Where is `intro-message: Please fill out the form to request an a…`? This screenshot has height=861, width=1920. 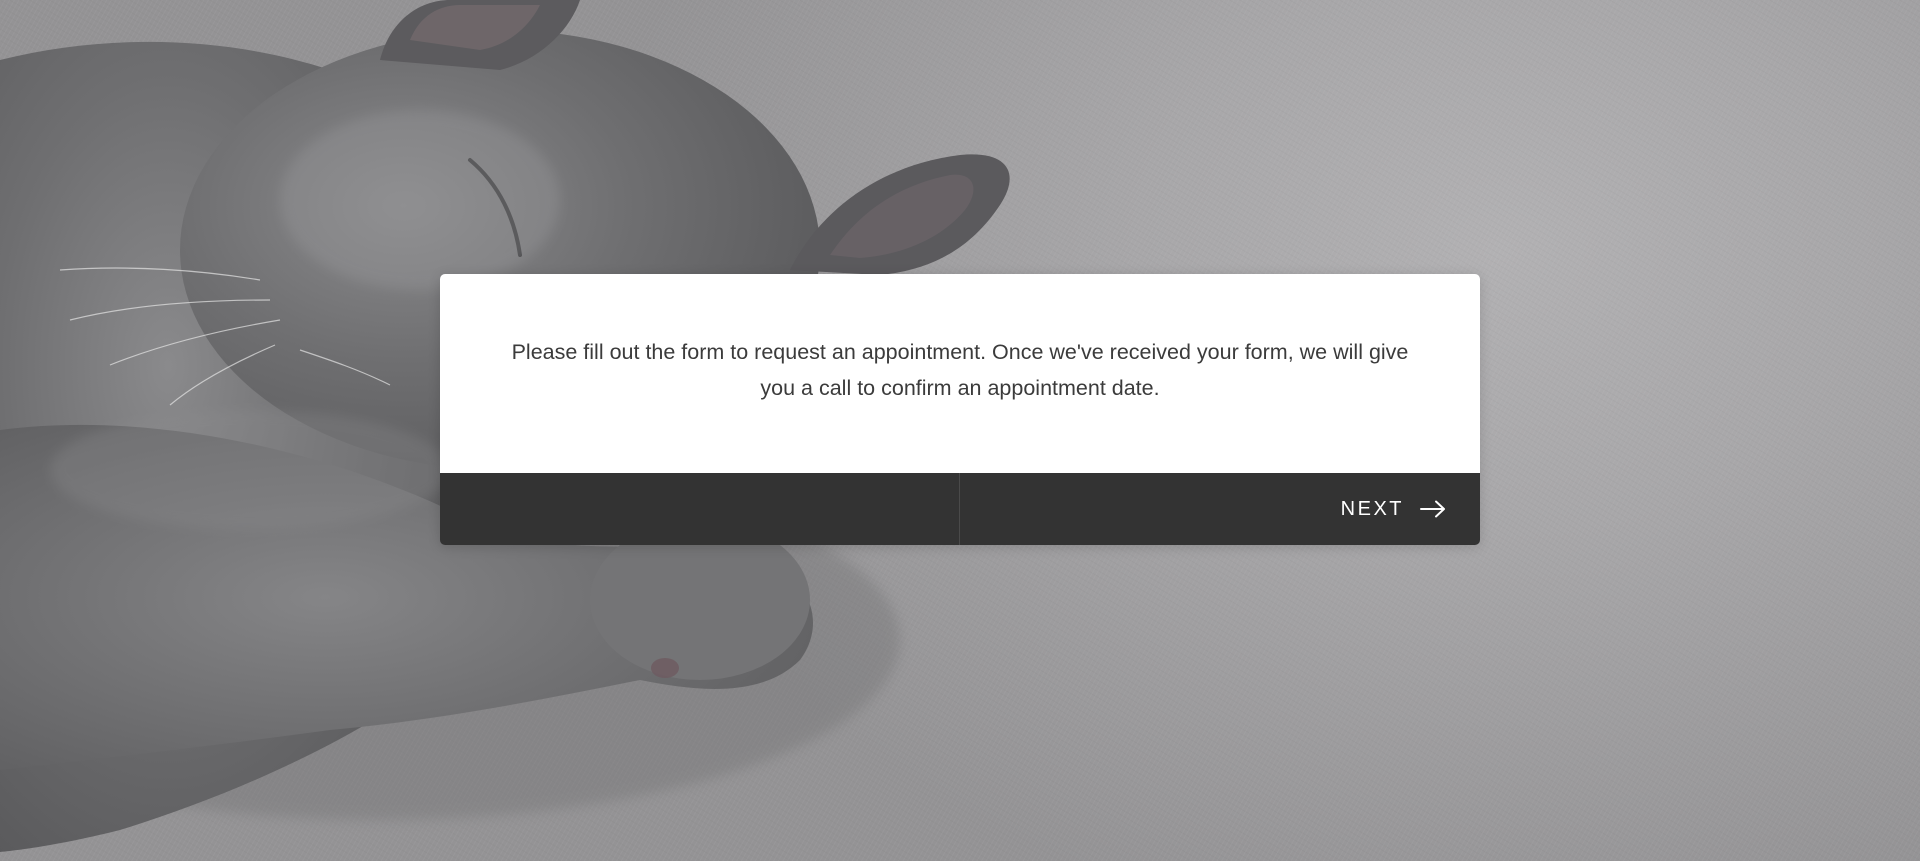 intro-message: Please fill out the form to request an a… is located at coordinates (960, 370).